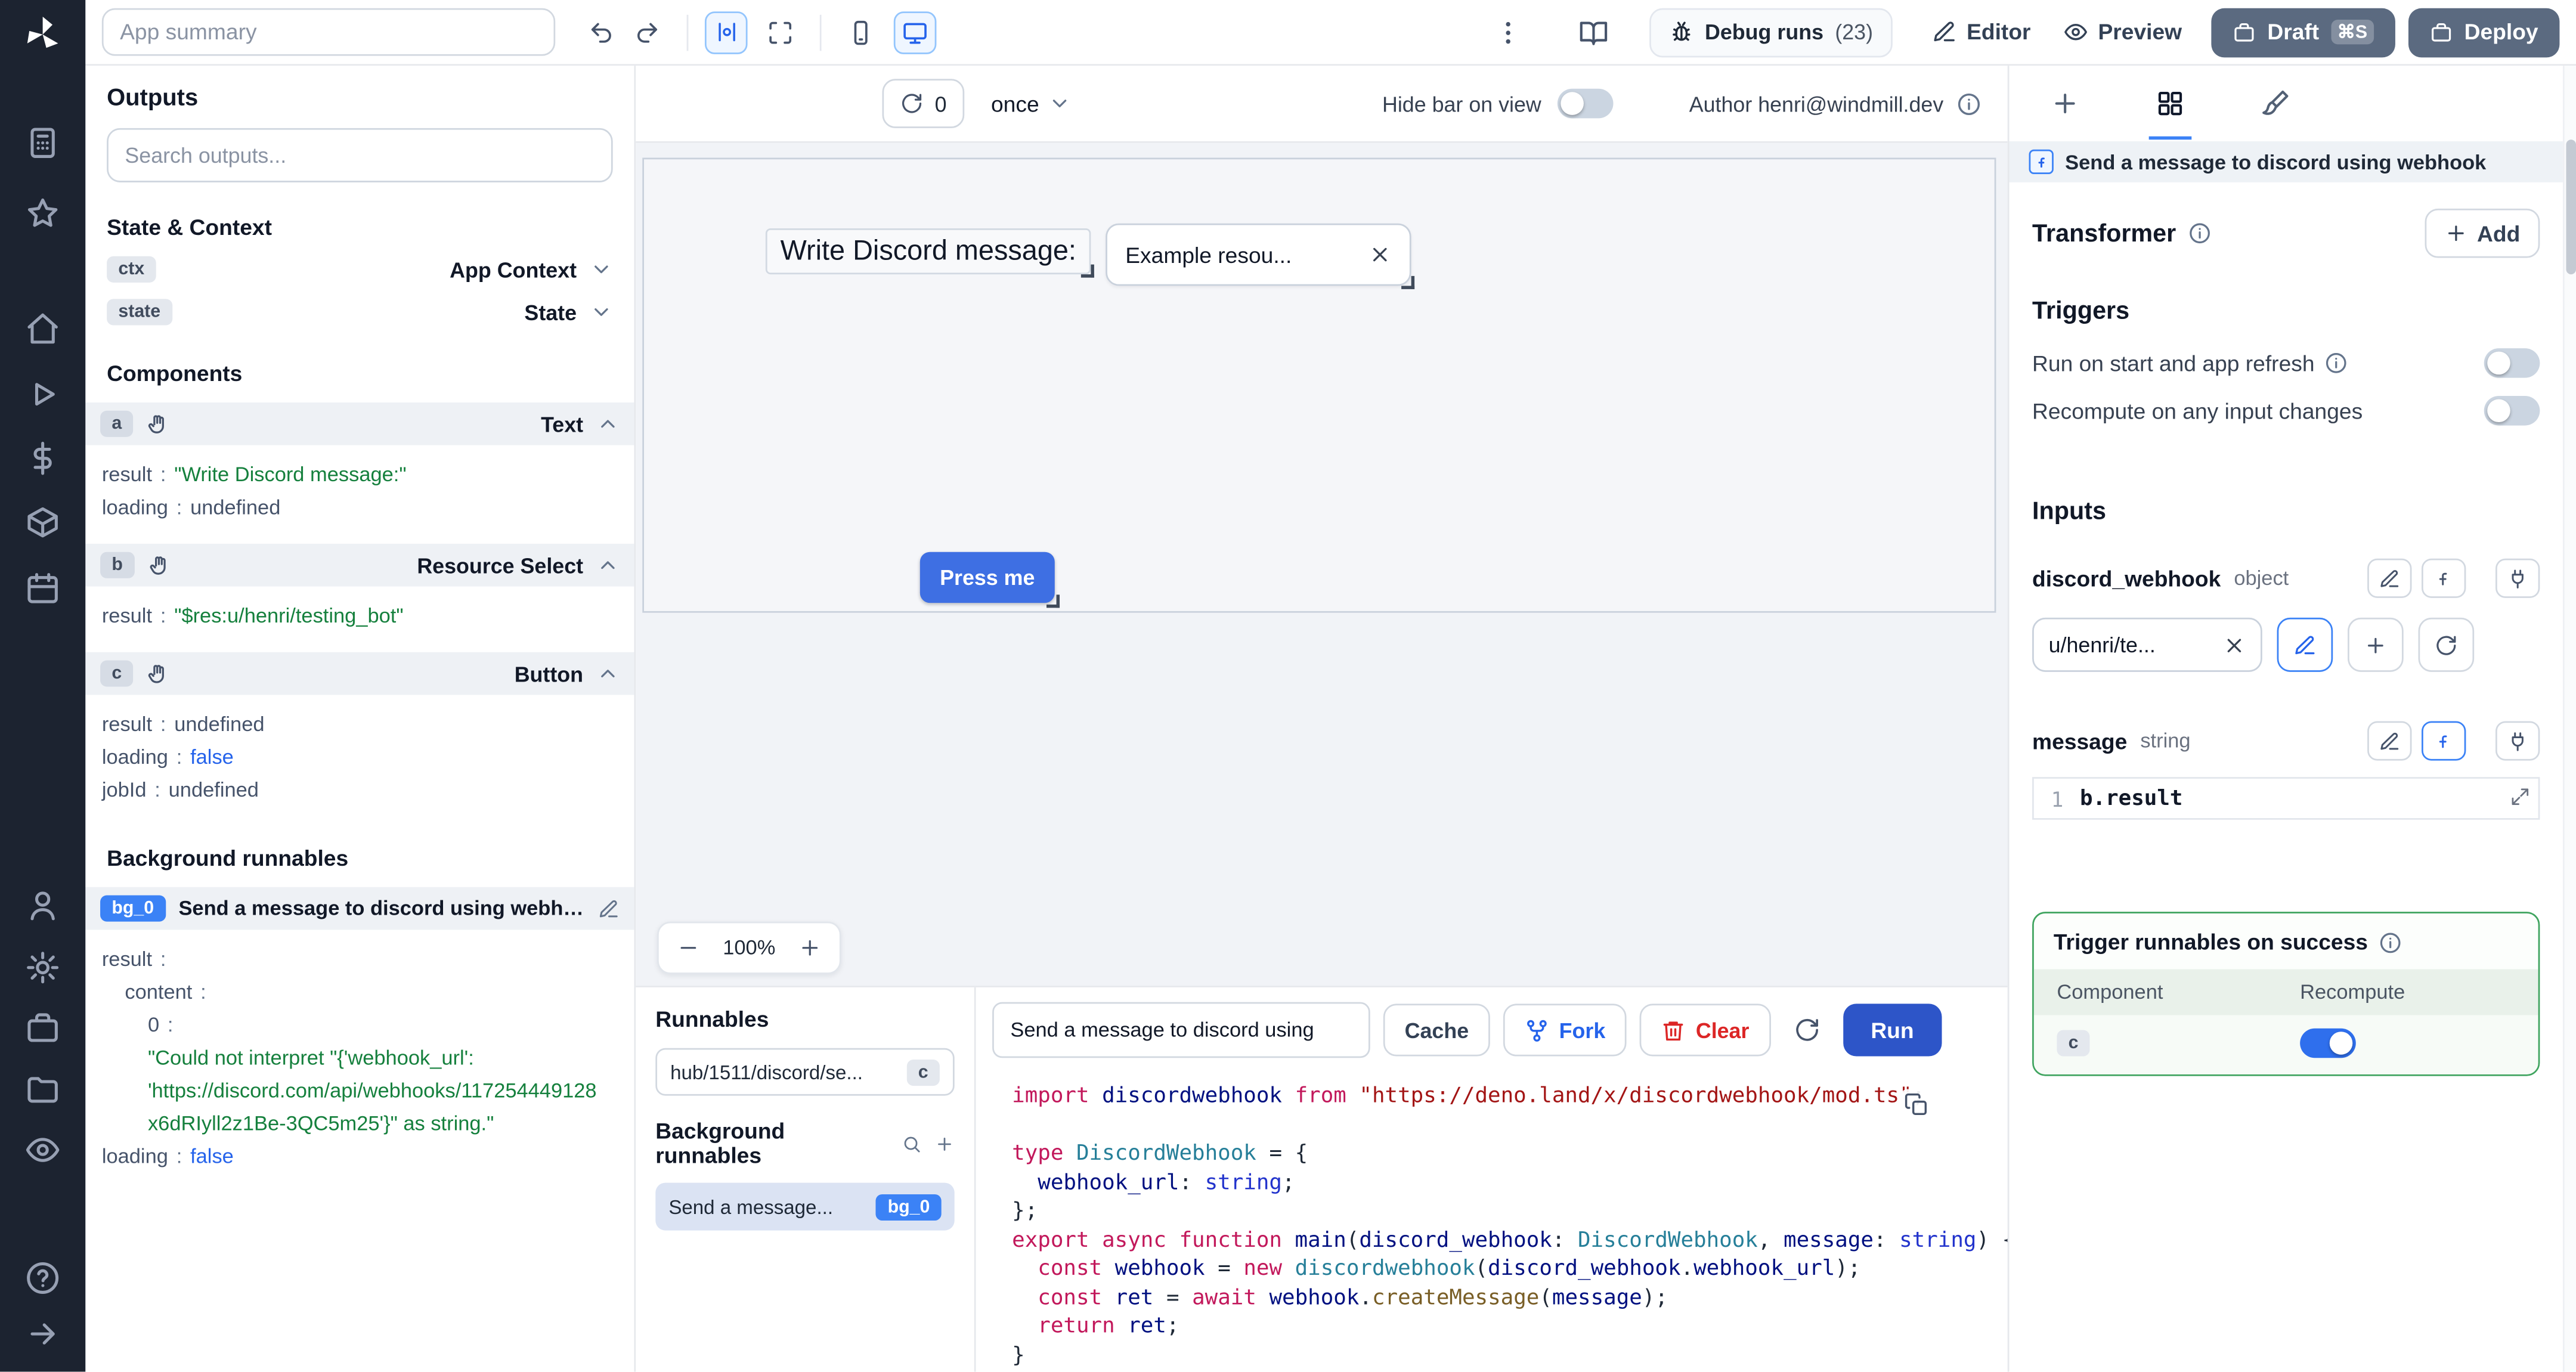 The image size is (2576, 1372). I want to click on message-expression-editor: 1 b.result, so click(2286, 798).